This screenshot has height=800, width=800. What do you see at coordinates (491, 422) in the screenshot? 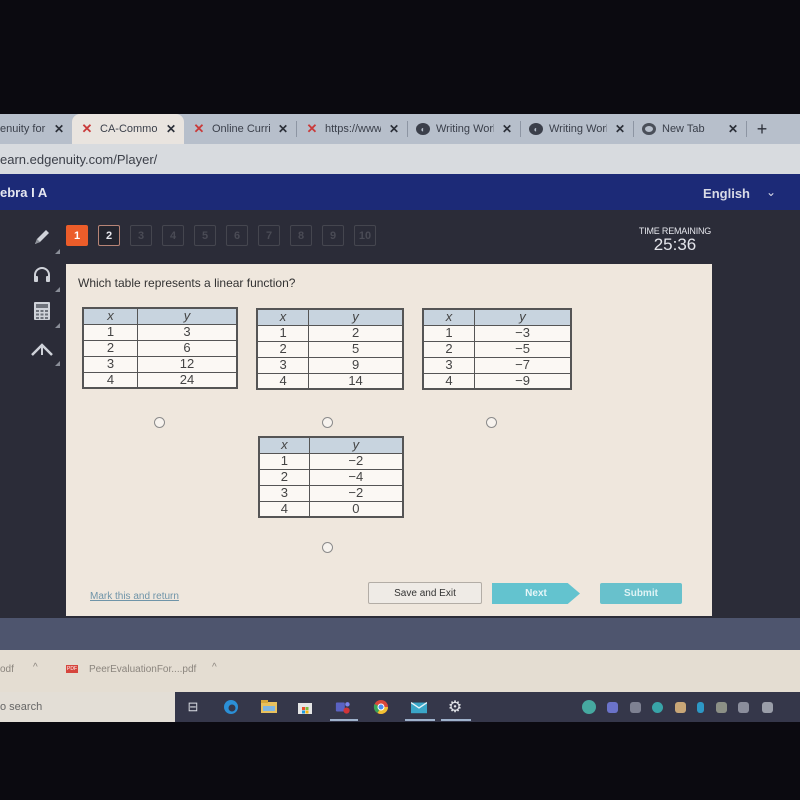
I see `option-c-radio` at bounding box center [491, 422].